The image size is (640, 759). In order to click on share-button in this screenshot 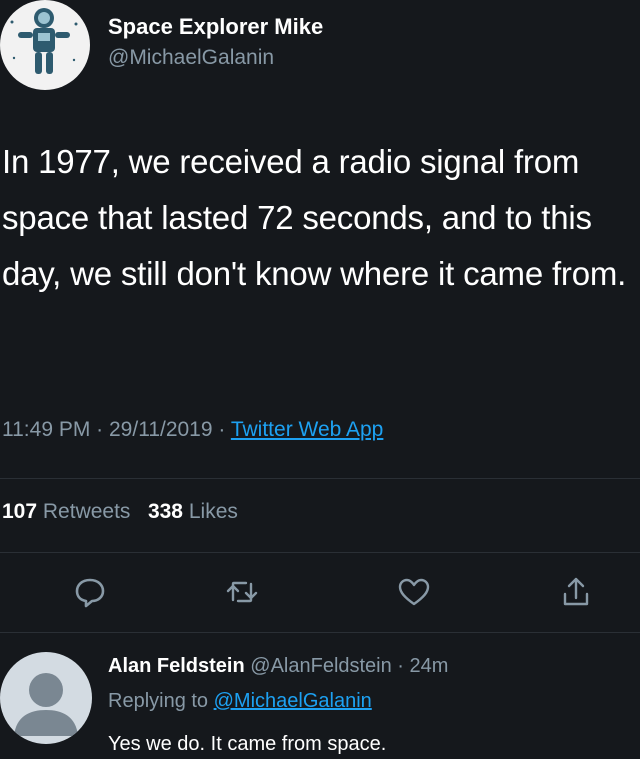, I will do `click(576, 592)`.